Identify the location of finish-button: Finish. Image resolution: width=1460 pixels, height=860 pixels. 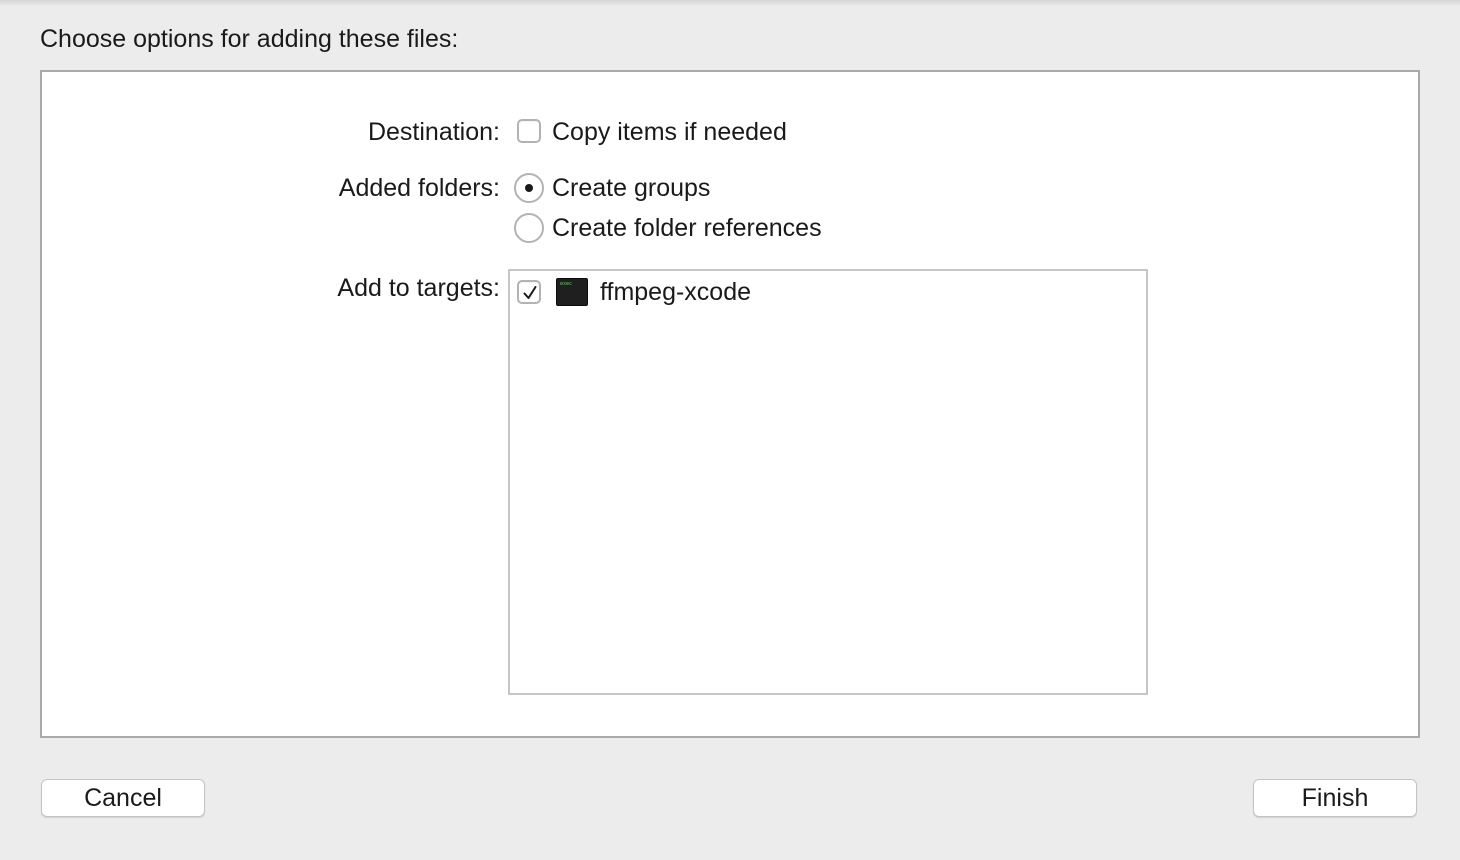
(1335, 798).